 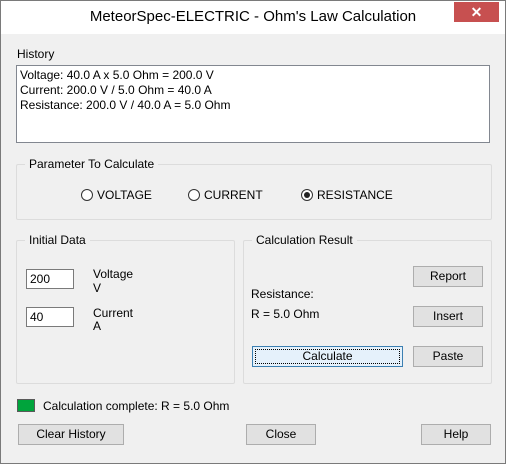 What do you see at coordinates (57, 240) in the screenshot?
I see `initial-data-title: Initial Data` at bounding box center [57, 240].